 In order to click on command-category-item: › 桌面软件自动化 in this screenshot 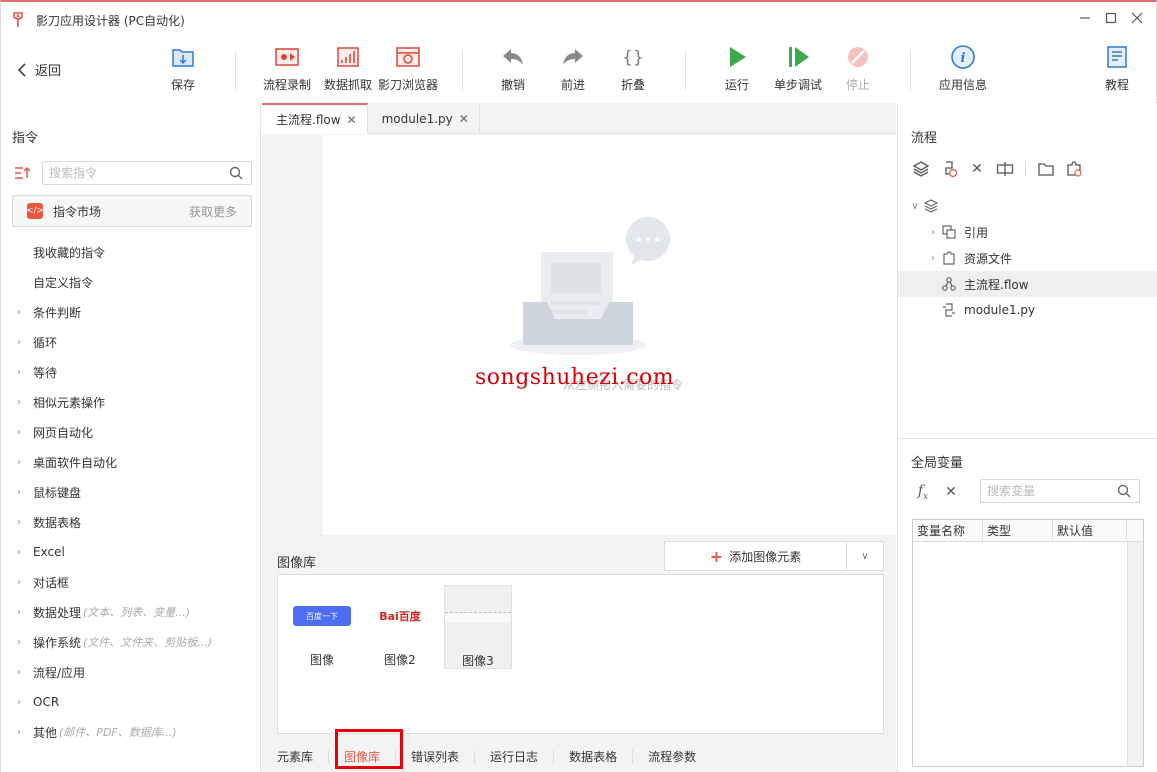, I will do `click(130, 462)`.